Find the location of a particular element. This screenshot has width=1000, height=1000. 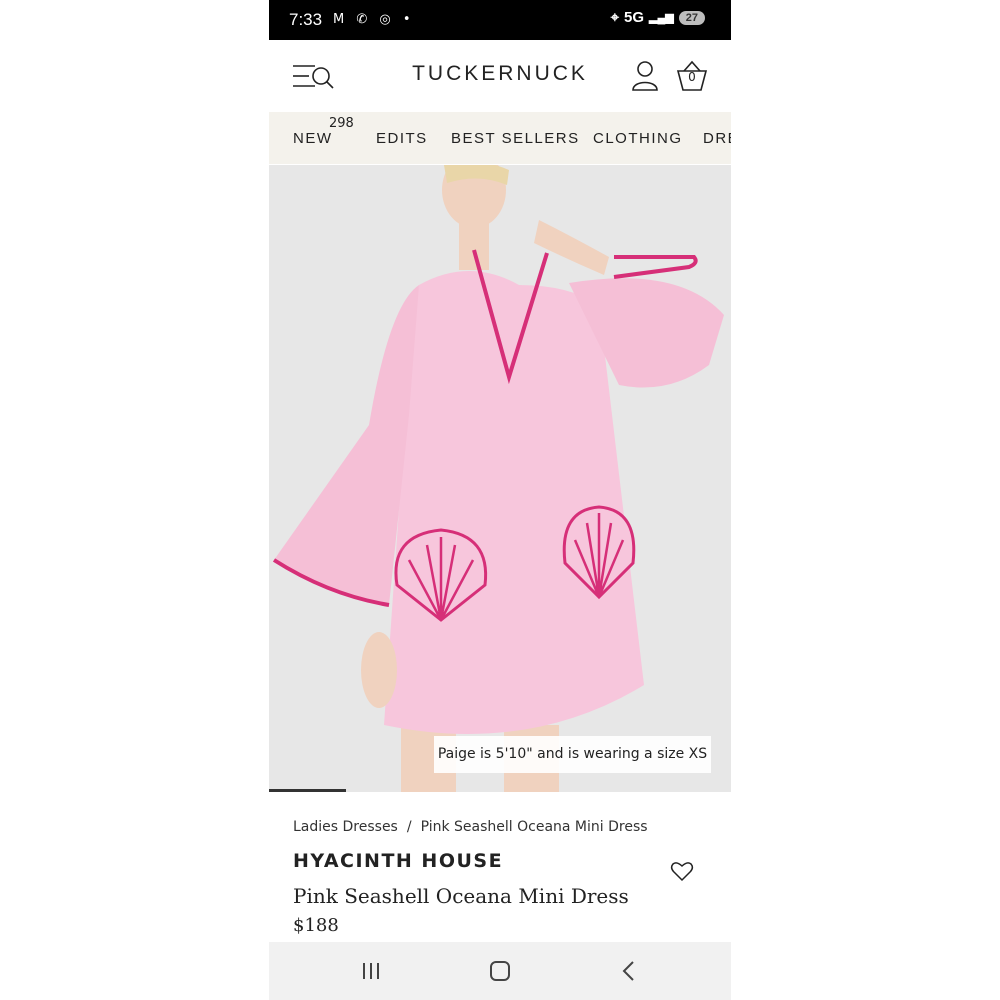

breadcrumb-link-ladies-dresses: Ladies Dresses is located at coordinates (345, 827).